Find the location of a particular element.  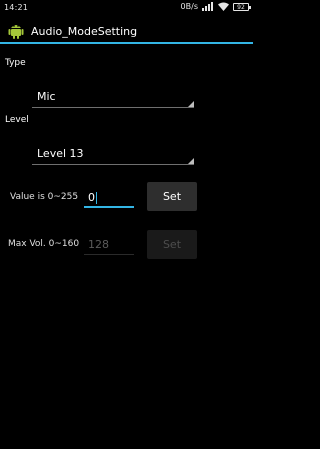

battery-level: 92 is located at coordinates (241, 7).